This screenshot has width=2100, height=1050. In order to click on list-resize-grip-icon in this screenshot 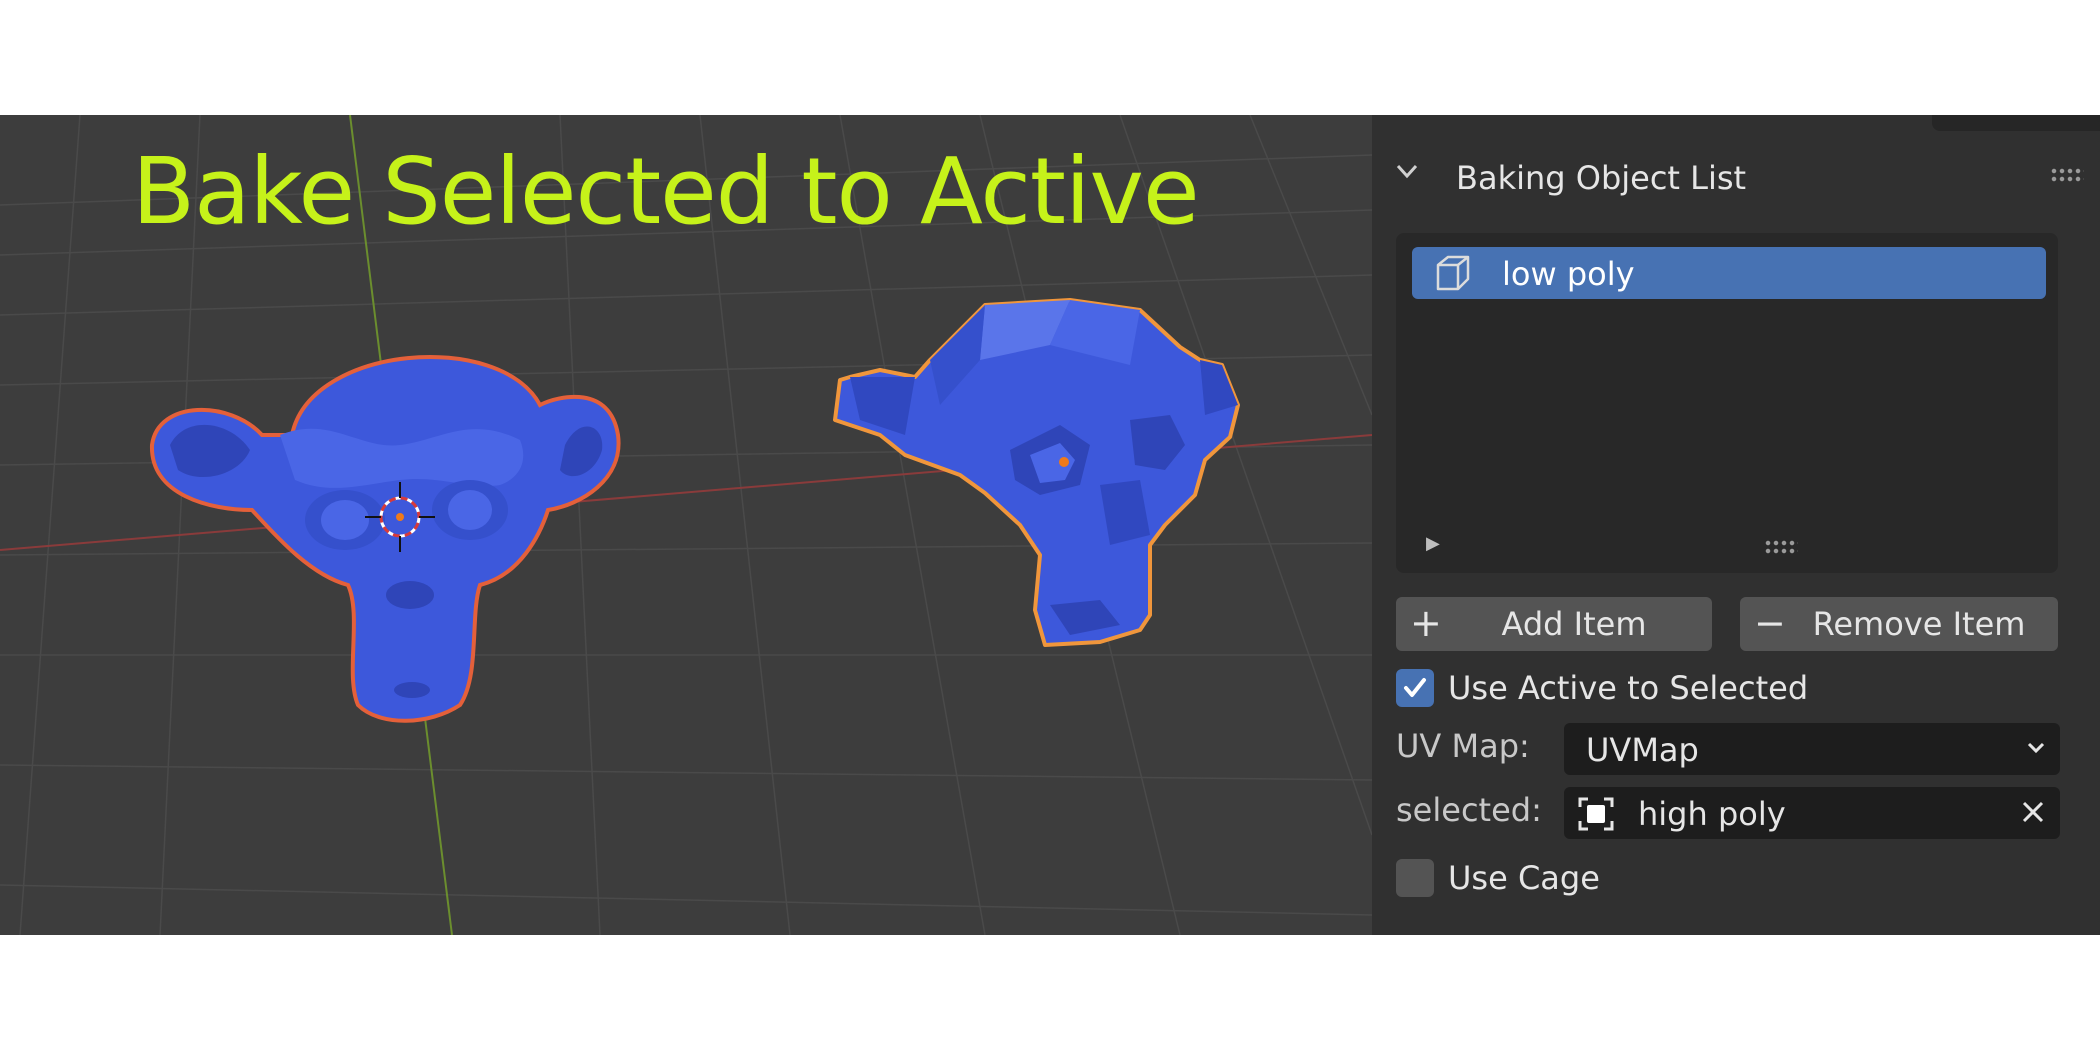, I will do `click(1781, 547)`.